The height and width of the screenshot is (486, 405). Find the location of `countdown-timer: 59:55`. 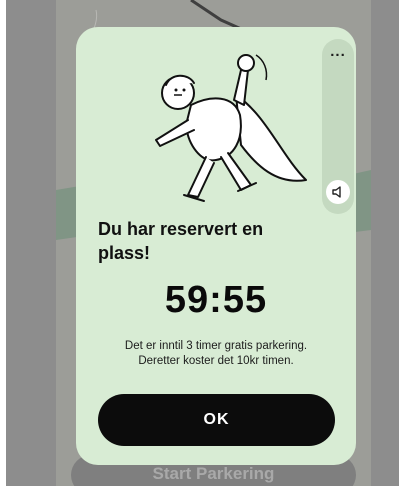

countdown-timer: 59:55 is located at coordinates (216, 300).